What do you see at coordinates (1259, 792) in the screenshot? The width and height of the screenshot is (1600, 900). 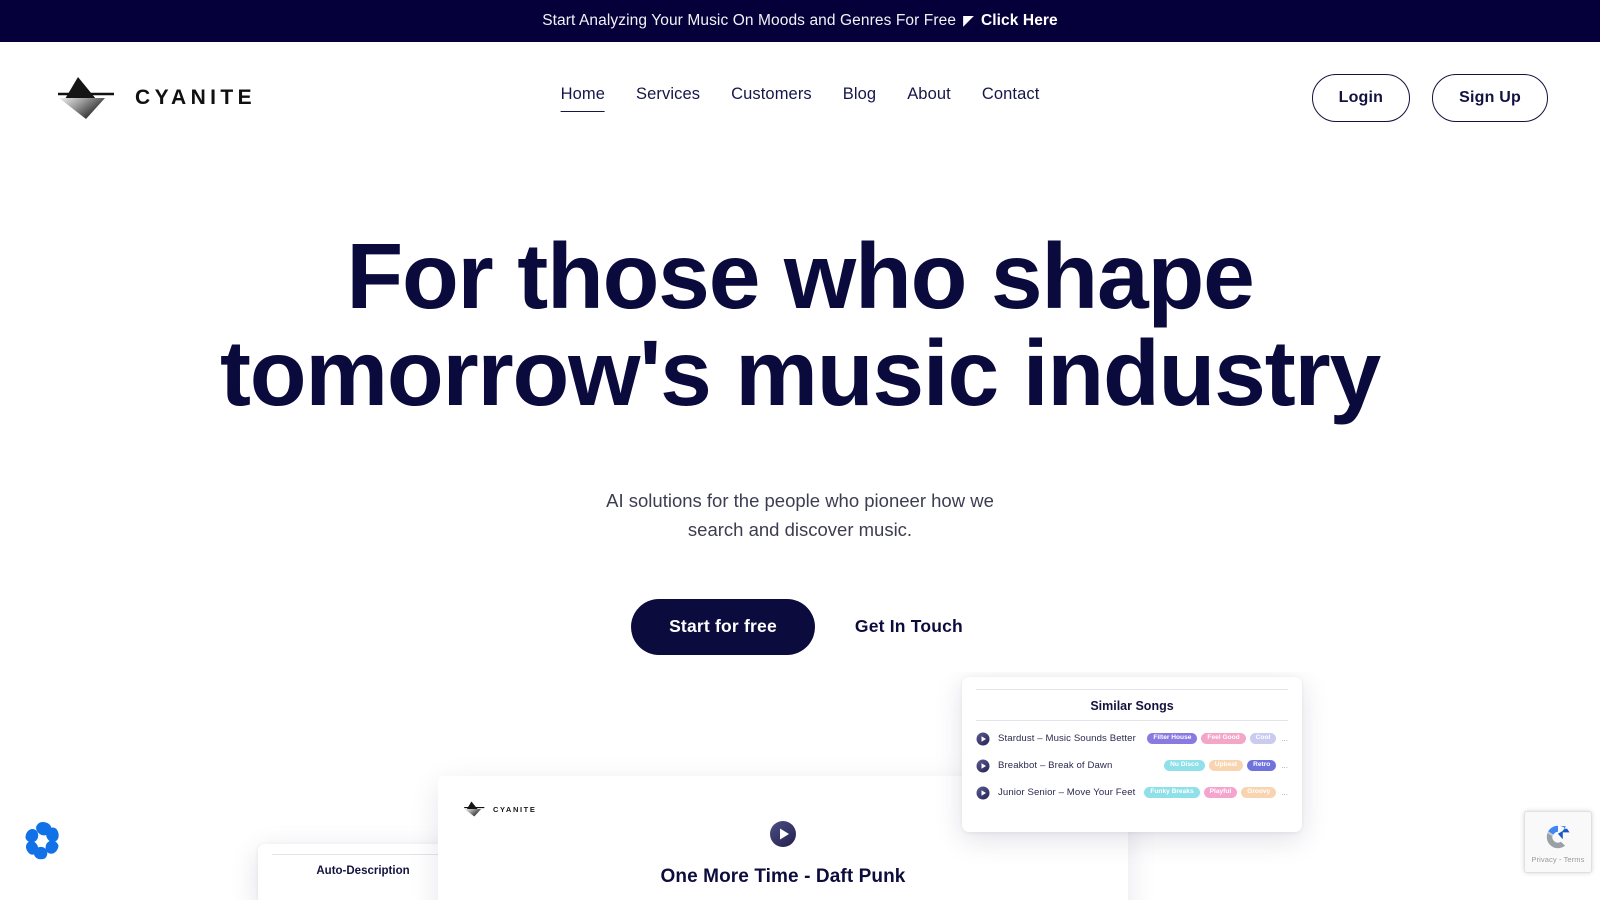 I see `mood-tag: Groovy` at bounding box center [1259, 792].